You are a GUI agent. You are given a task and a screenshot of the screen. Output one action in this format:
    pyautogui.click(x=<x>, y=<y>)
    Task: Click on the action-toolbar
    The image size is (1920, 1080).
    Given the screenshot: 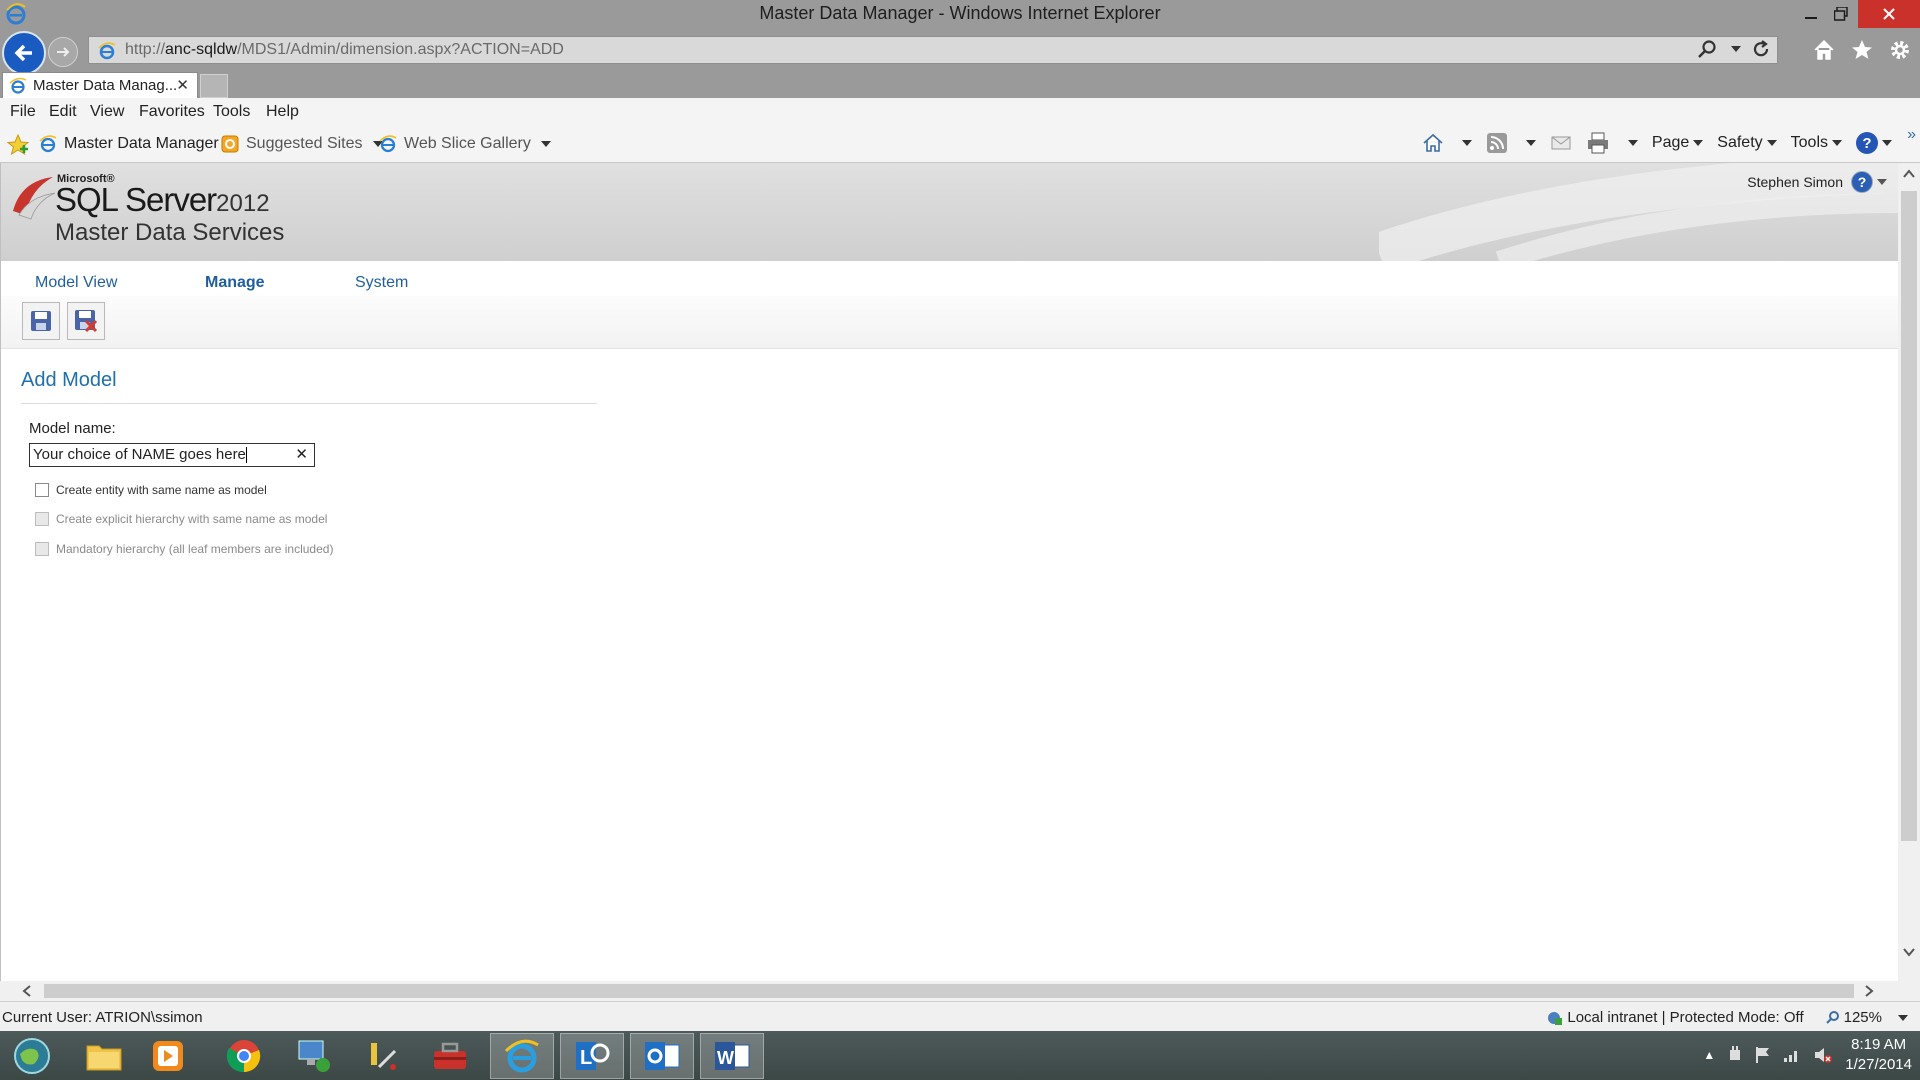 What is the action you would take?
    pyautogui.click(x=950, y=322)
    